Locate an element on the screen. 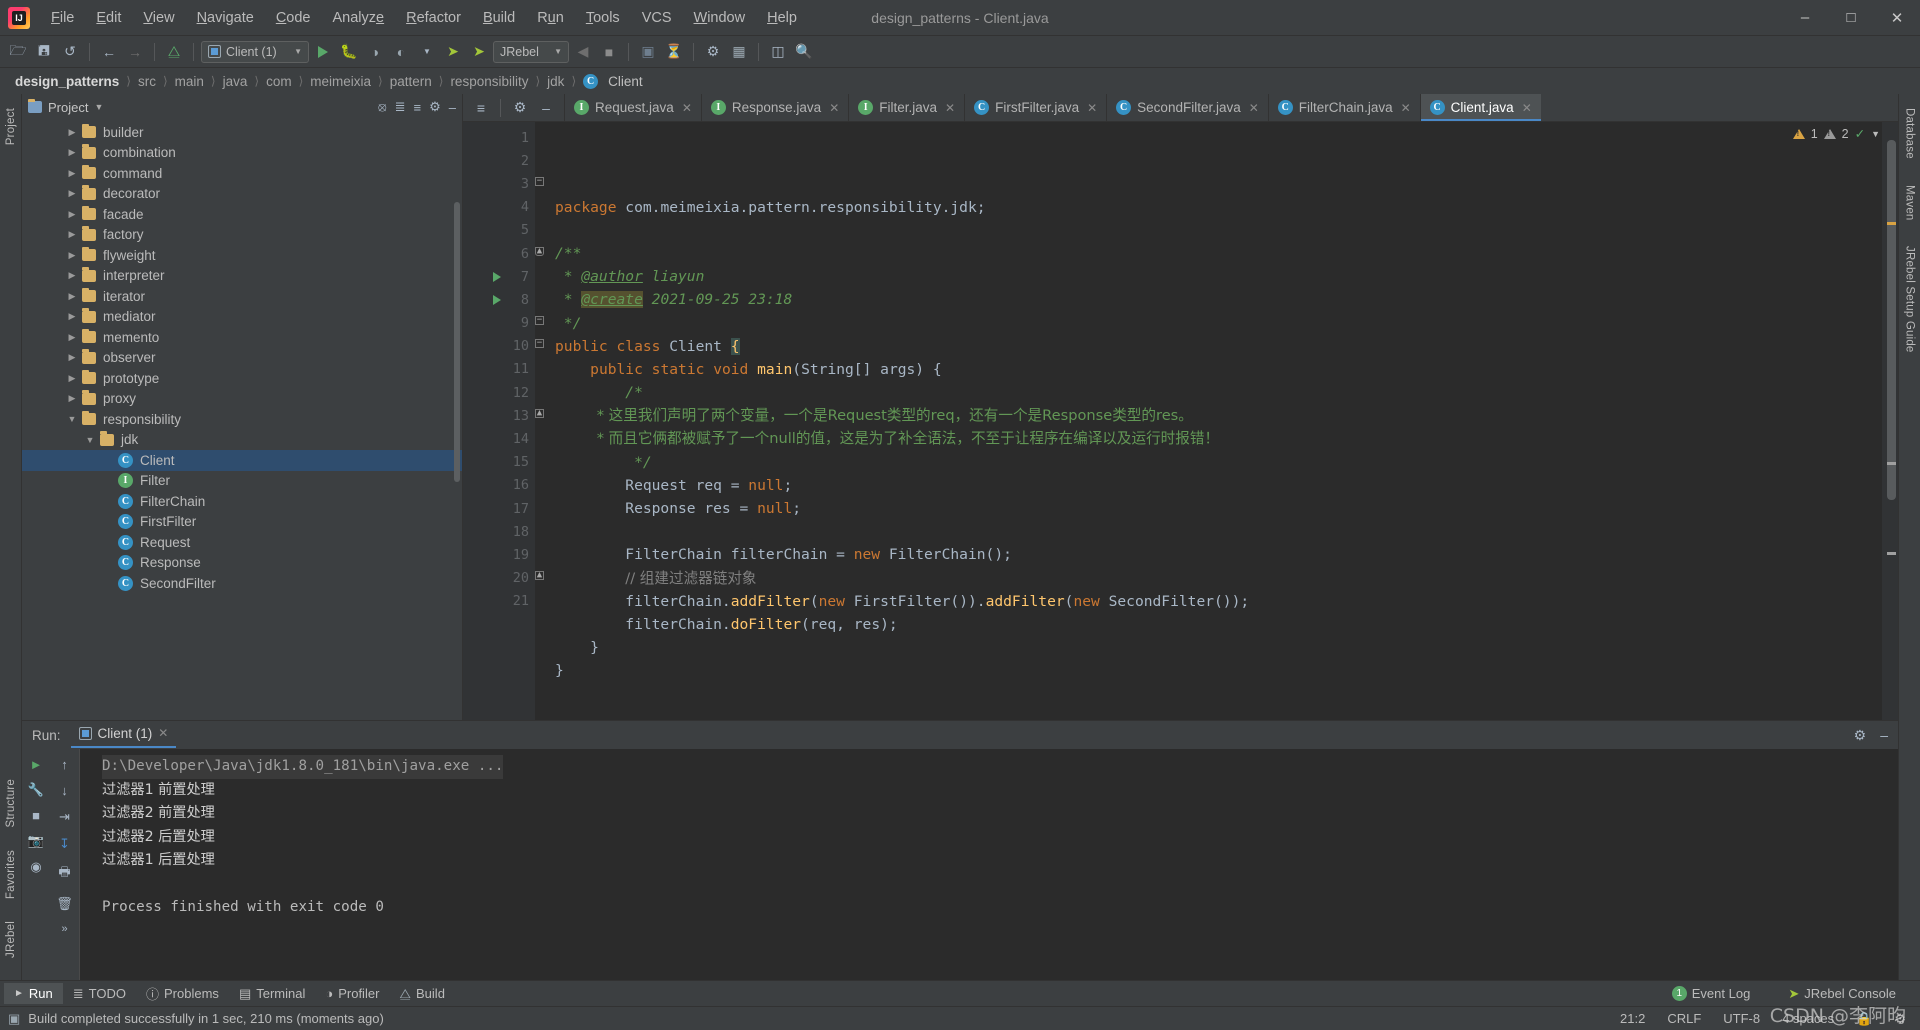 The image size is (1920, 1030). hide-icon: – is located at coordinates (546, 108).